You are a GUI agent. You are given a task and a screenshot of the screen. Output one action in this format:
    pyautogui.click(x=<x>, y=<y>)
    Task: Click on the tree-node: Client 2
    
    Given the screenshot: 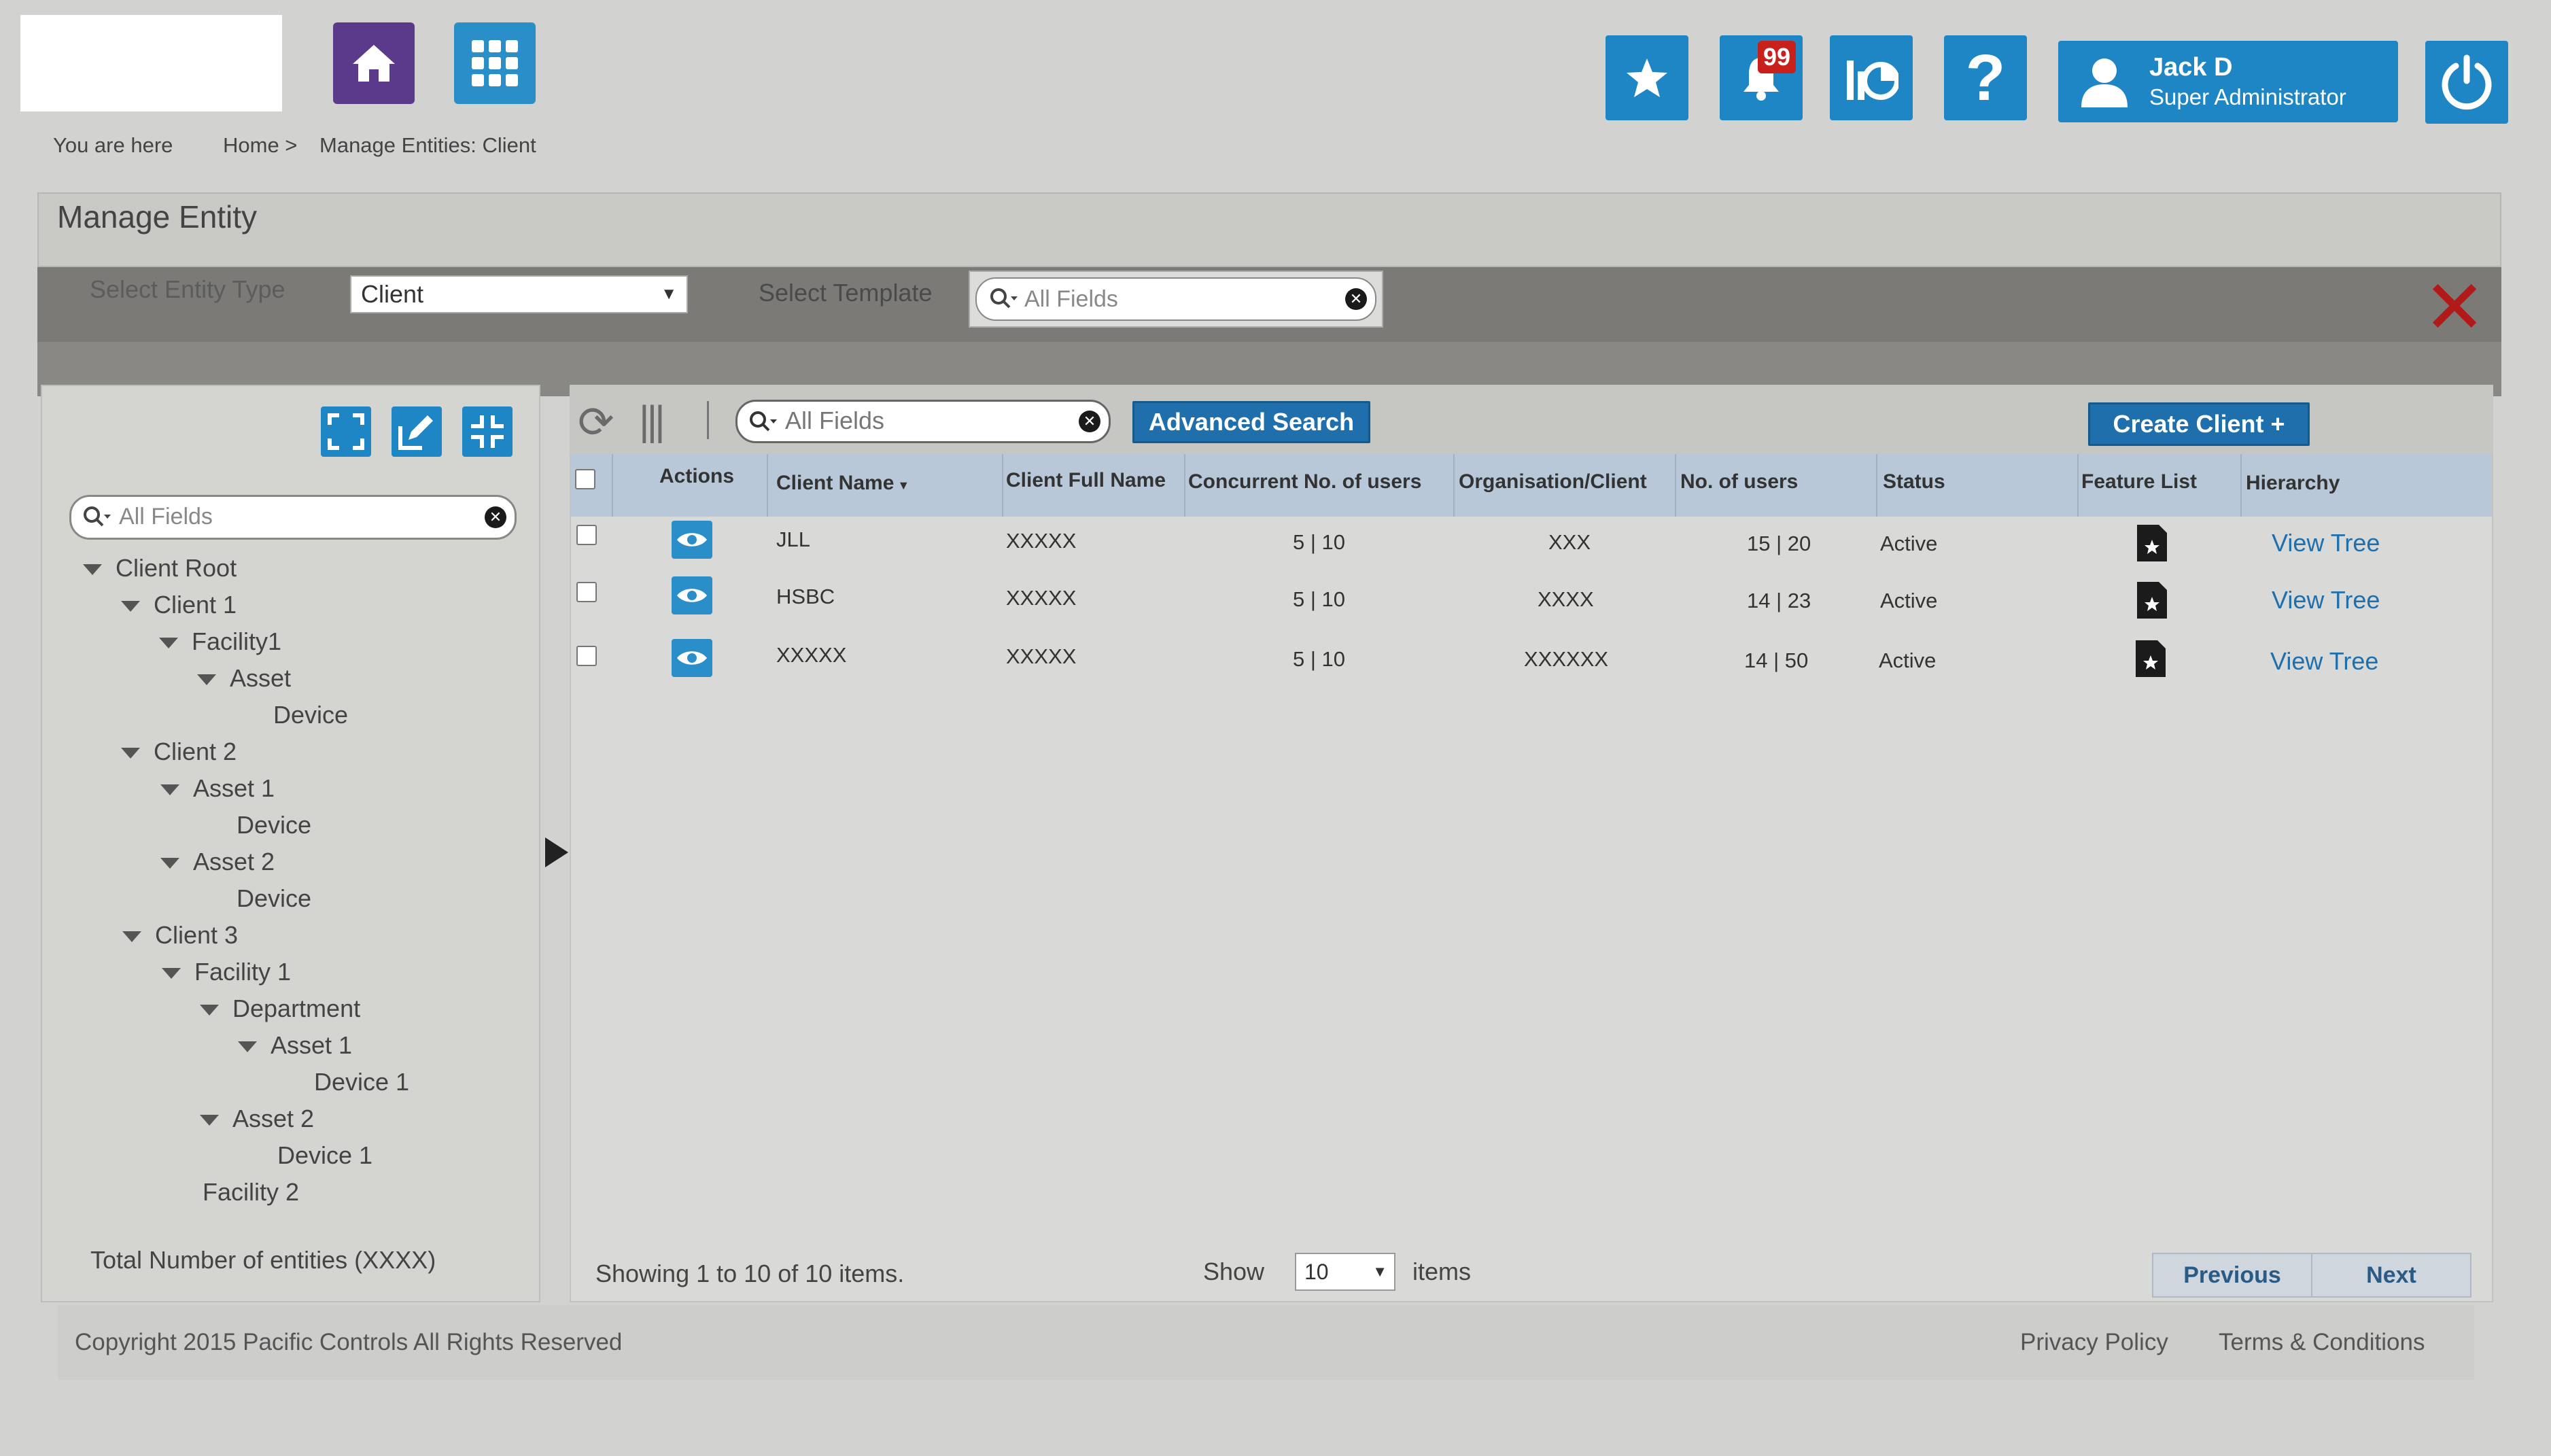 What is the action you would take?
    pyautogui.click(x=179, y=752)
    